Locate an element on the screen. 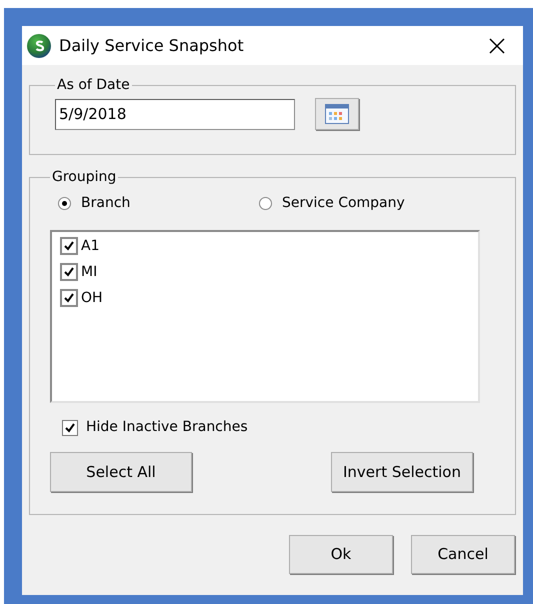 This screenshot has height=604, width=533. group-label: As of Date is located at coordinates (93, 85).